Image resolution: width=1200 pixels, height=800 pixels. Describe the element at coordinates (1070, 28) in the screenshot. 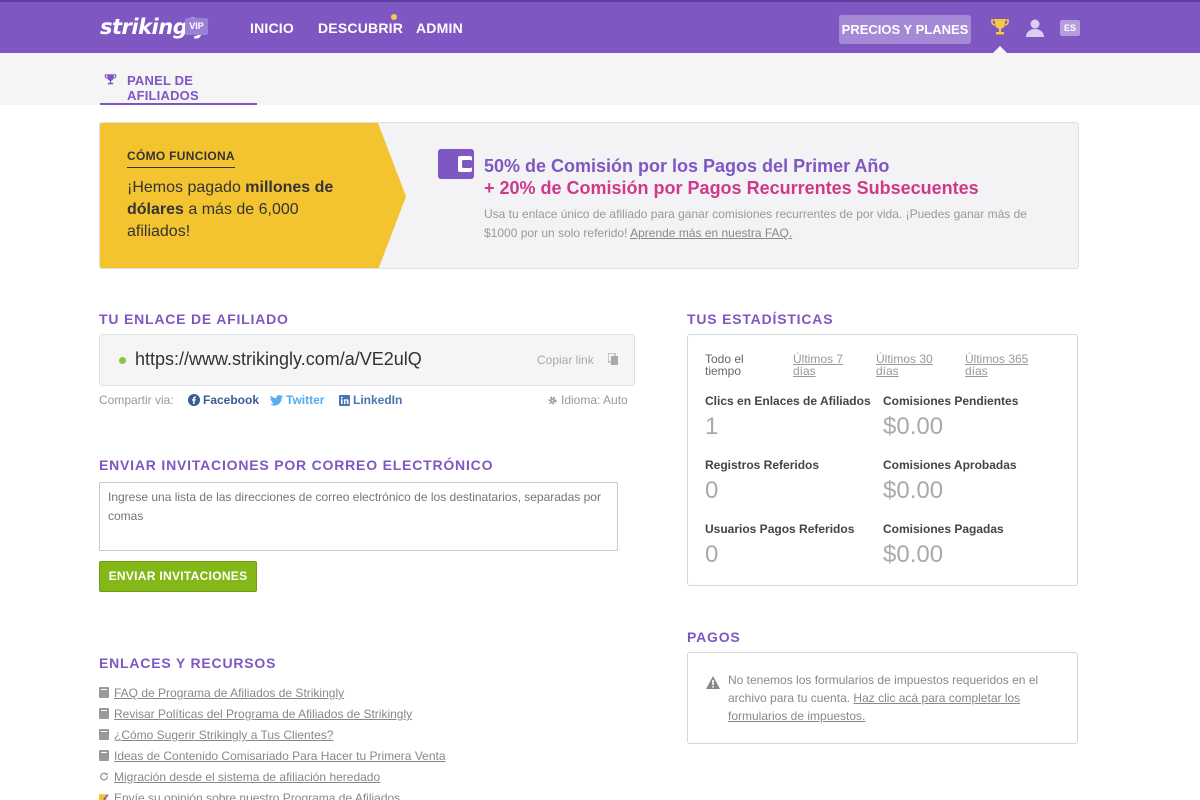

I see `language-selector: ES` at that location.